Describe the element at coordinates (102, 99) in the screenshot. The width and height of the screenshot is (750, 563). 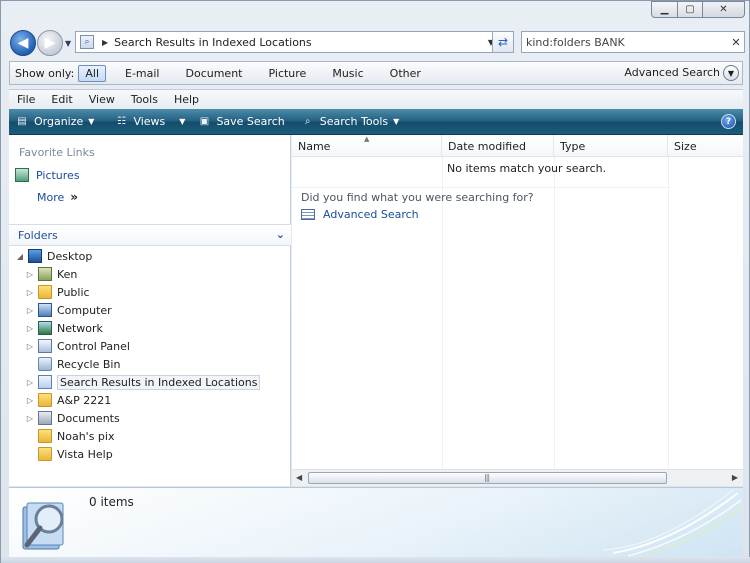
I see `menu-view: View` at that location.